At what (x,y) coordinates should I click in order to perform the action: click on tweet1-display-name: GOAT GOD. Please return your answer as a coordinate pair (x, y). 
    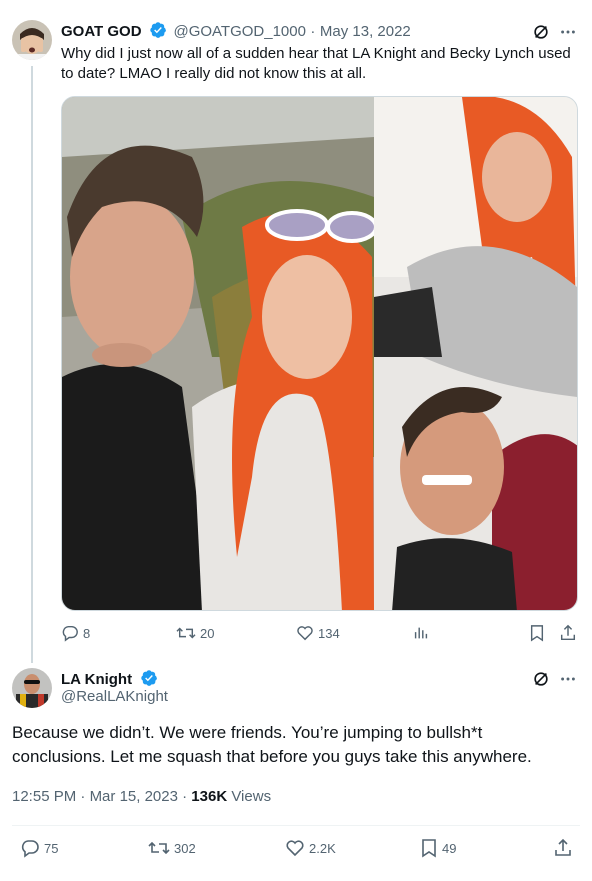
    Looking at the image, I should click on (101, 31).